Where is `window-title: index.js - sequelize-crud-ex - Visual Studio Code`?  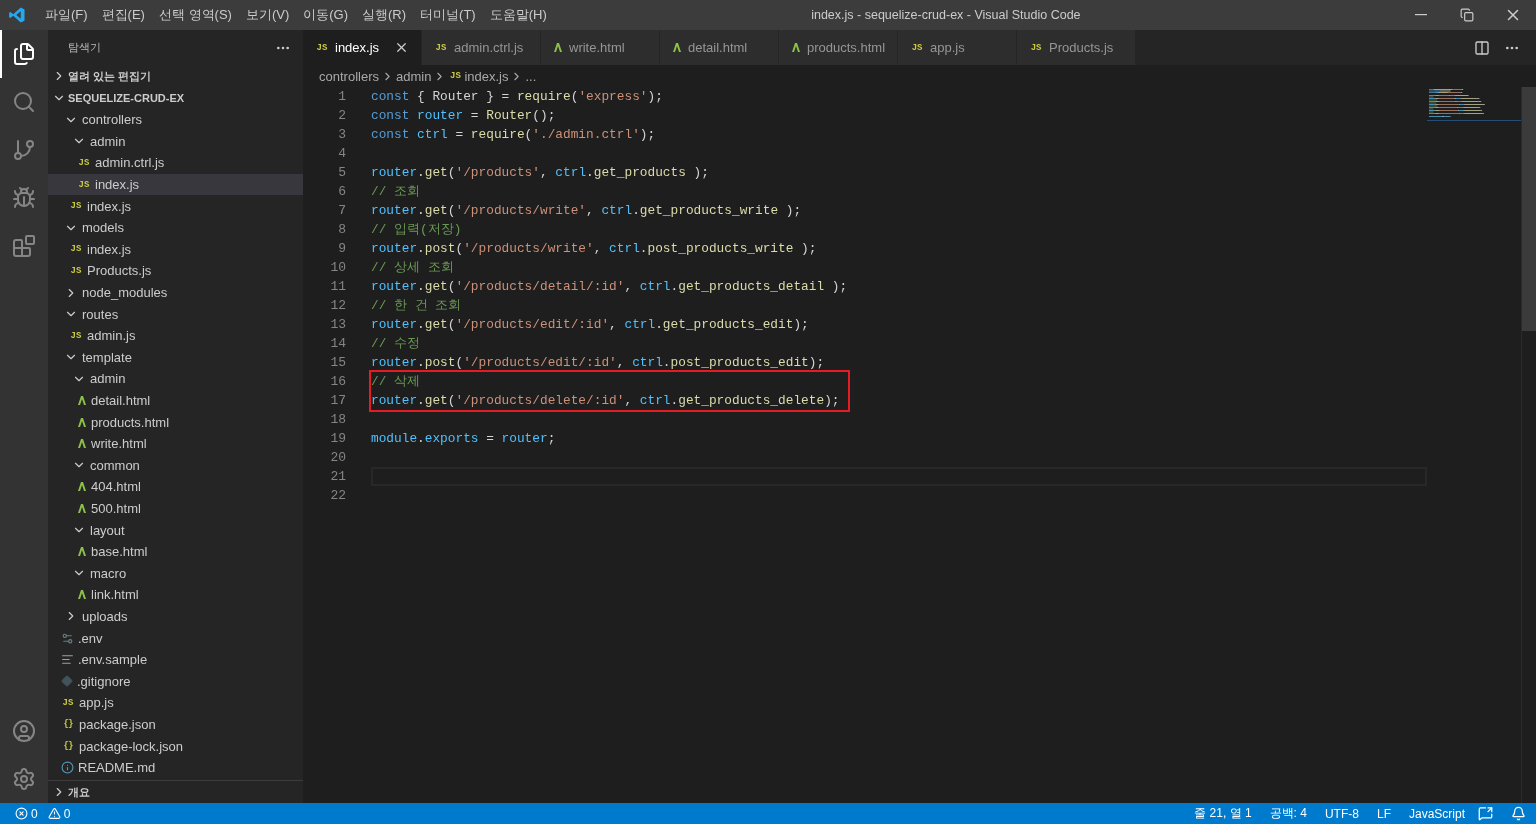 window-title: index.js - sequelize-crud-ex - Visual Studio Code is located at coordinates (946, 15).